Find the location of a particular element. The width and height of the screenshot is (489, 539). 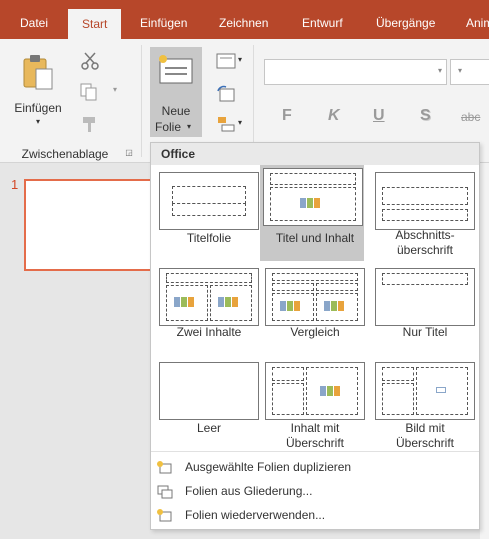

menu-separator is located at coordinates (315, 451).